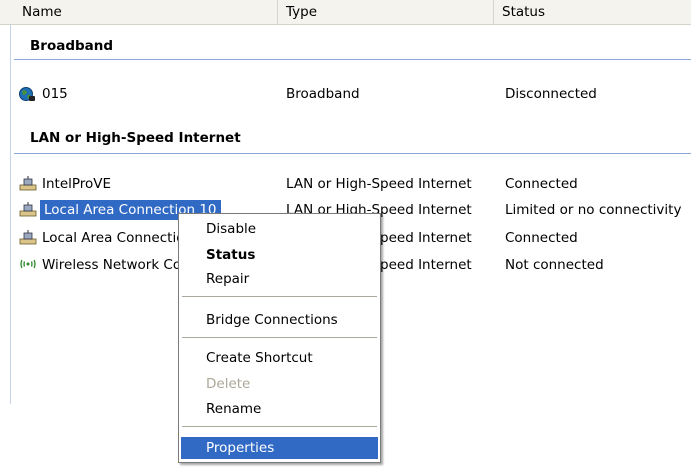 The width and height of the screenshot is (691, 469). What do you see at coordinates (118, 238) in the screenshot?
I see `connection-name: Local Area Connection` at bounding box center [118, 238].